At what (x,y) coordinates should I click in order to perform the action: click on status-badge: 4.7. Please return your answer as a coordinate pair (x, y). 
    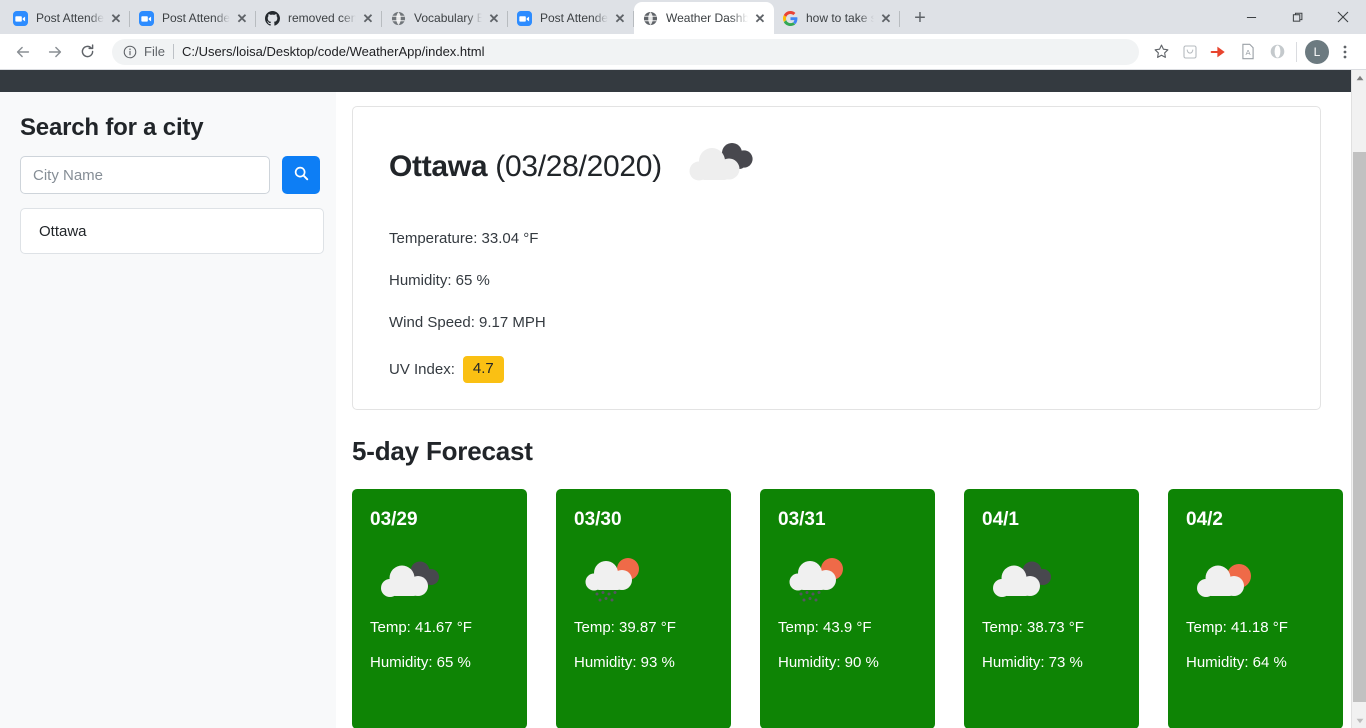
    Looking at the image, I should click on (483, 369).